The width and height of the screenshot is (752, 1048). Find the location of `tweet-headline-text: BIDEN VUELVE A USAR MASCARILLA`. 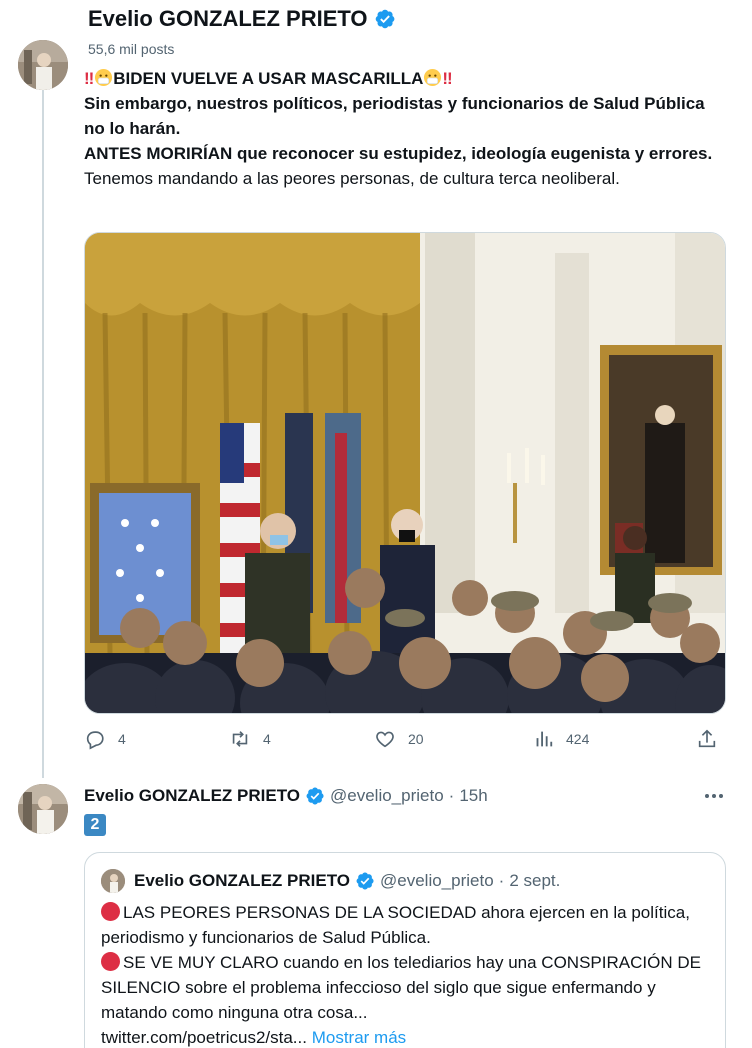

tweet-headline-text: BIDEN VUELVE A USAR MASCARILLA is located at coordinates (268, 78).